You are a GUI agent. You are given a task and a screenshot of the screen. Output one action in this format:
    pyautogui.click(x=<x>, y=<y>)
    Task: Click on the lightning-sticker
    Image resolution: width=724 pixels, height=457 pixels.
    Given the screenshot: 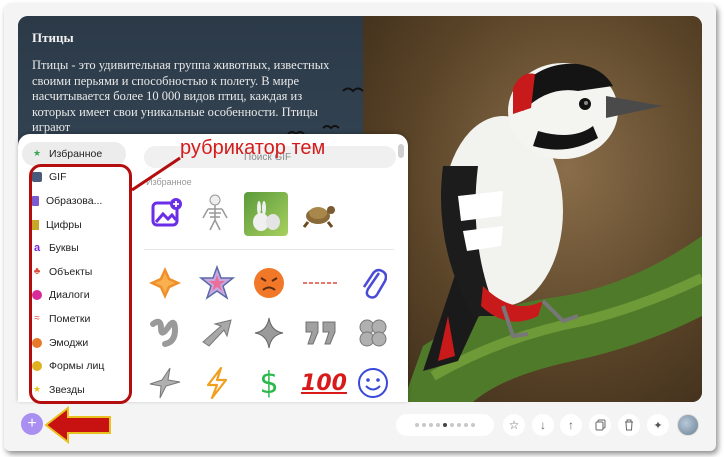 What is the action you would take?
    pyautogui.click(x=217, y=383)
    